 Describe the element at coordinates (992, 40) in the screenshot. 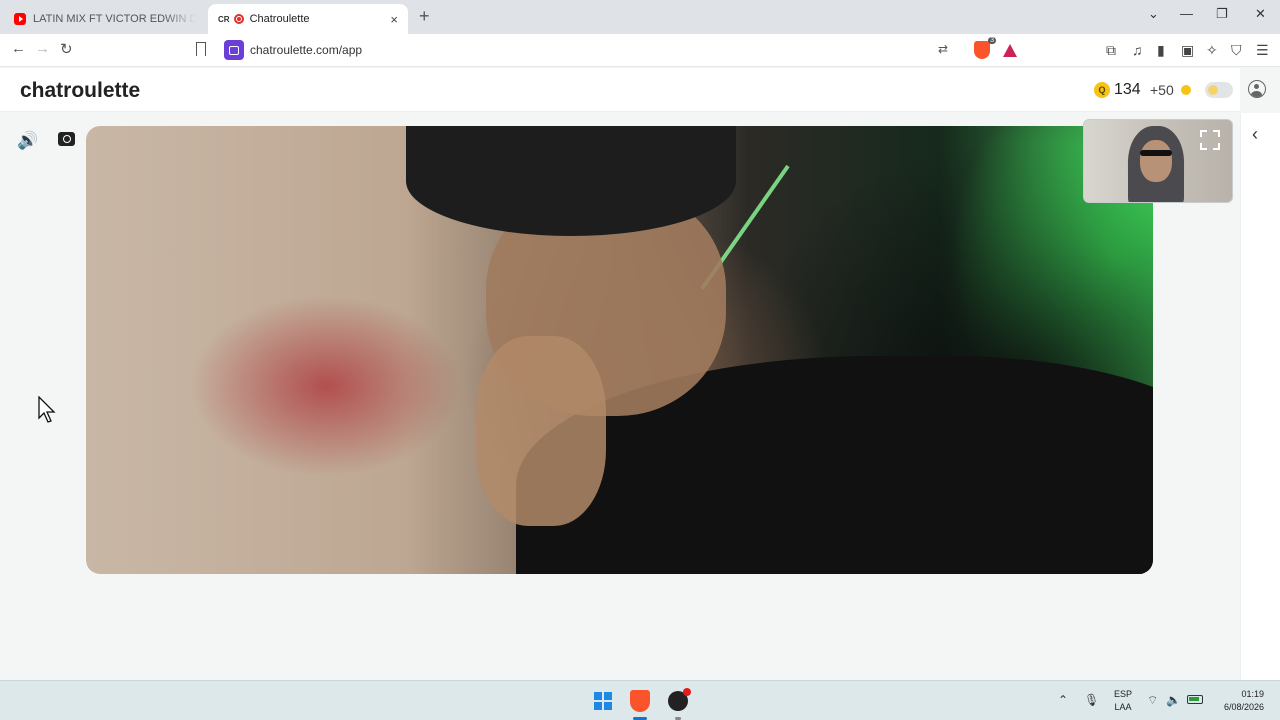

I see `shield-count-badge: 3` at that location.